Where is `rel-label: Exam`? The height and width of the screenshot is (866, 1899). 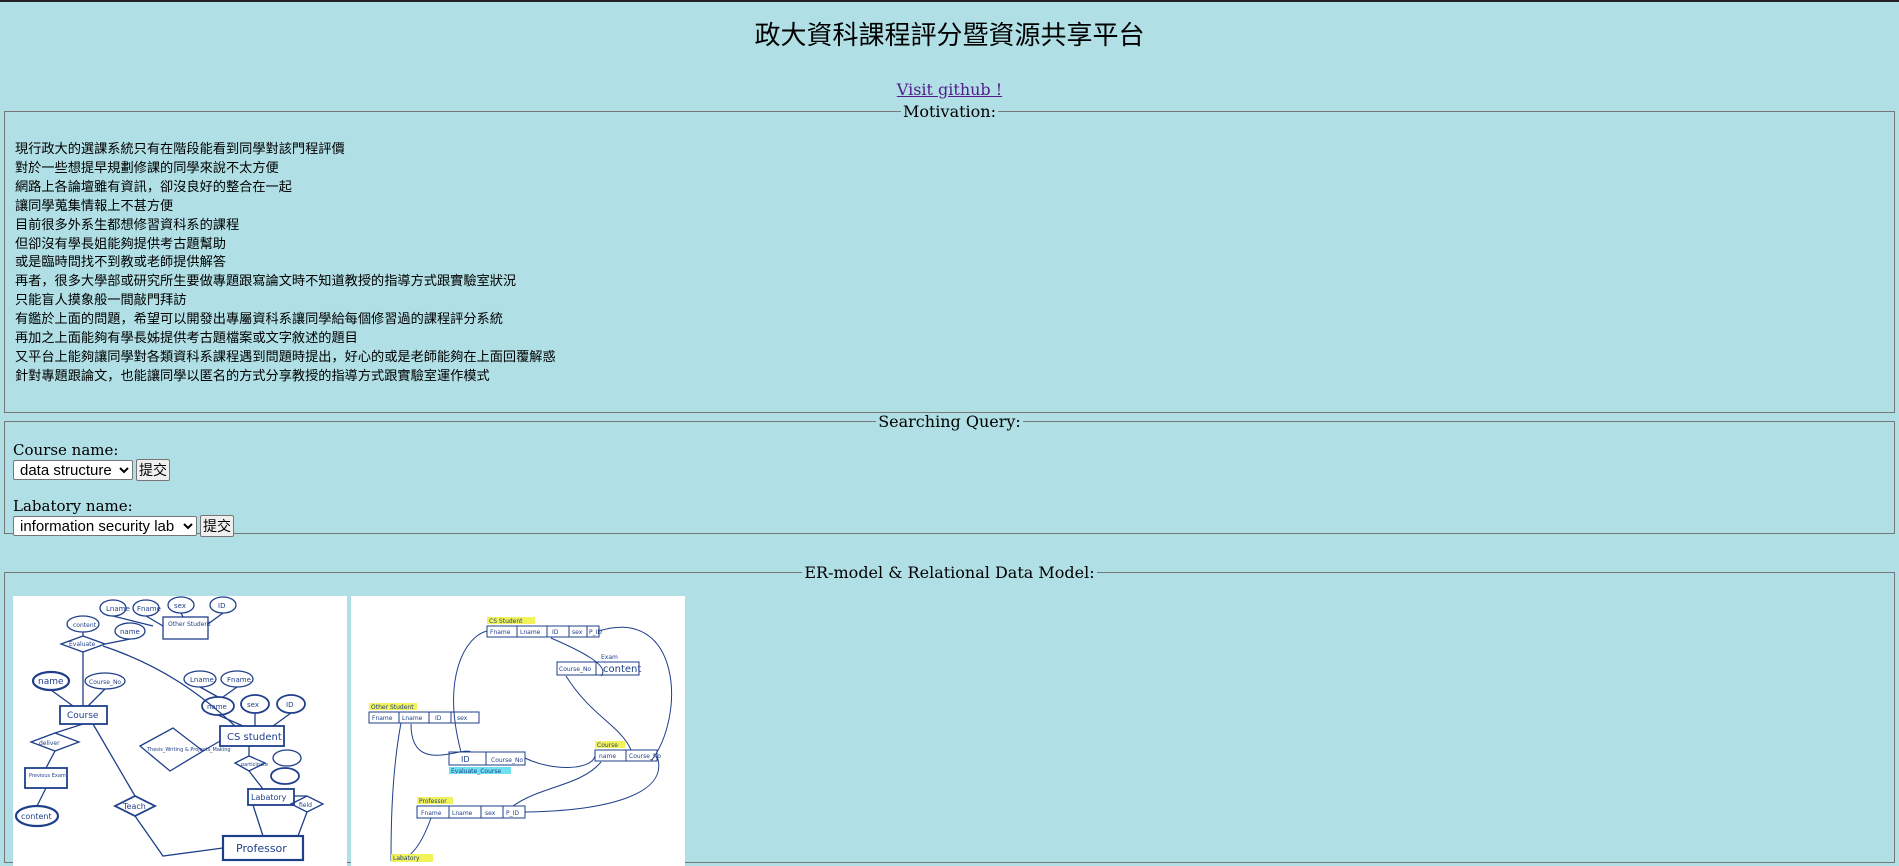
rel-label: Exam is located at coordinates (609, 657).